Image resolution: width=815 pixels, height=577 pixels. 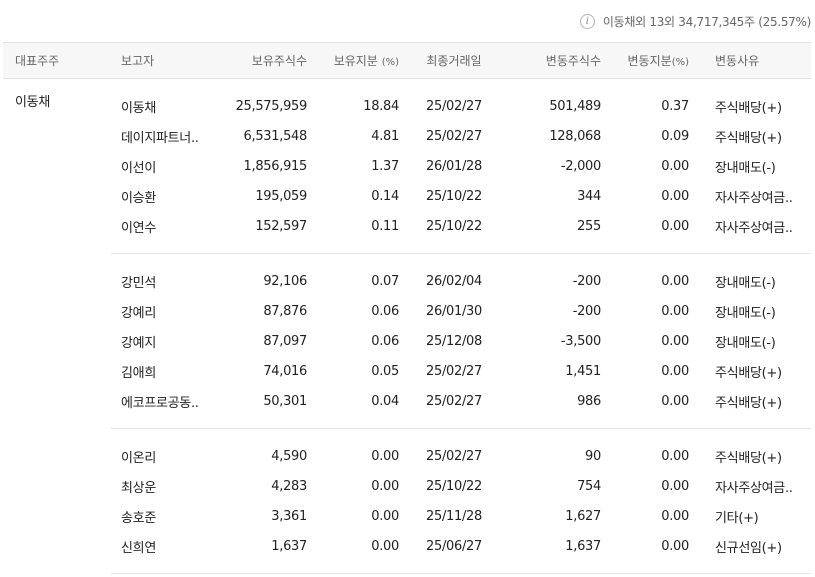 What do you see at coordinates (454, 516) in the screenshot?
I see `last-trade-cell: 25/11/28` at bounding box center [454, 516].